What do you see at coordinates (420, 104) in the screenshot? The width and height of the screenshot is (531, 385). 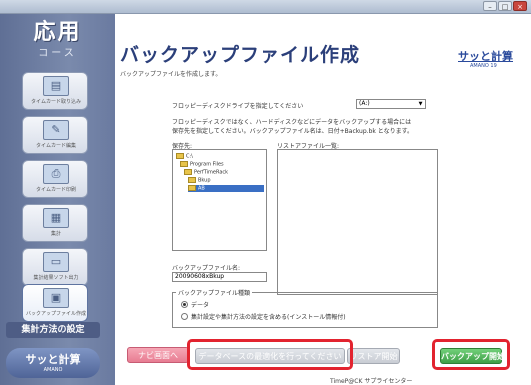 I see `chevron-down-icon: ▼` at bounding box center [420, 104].